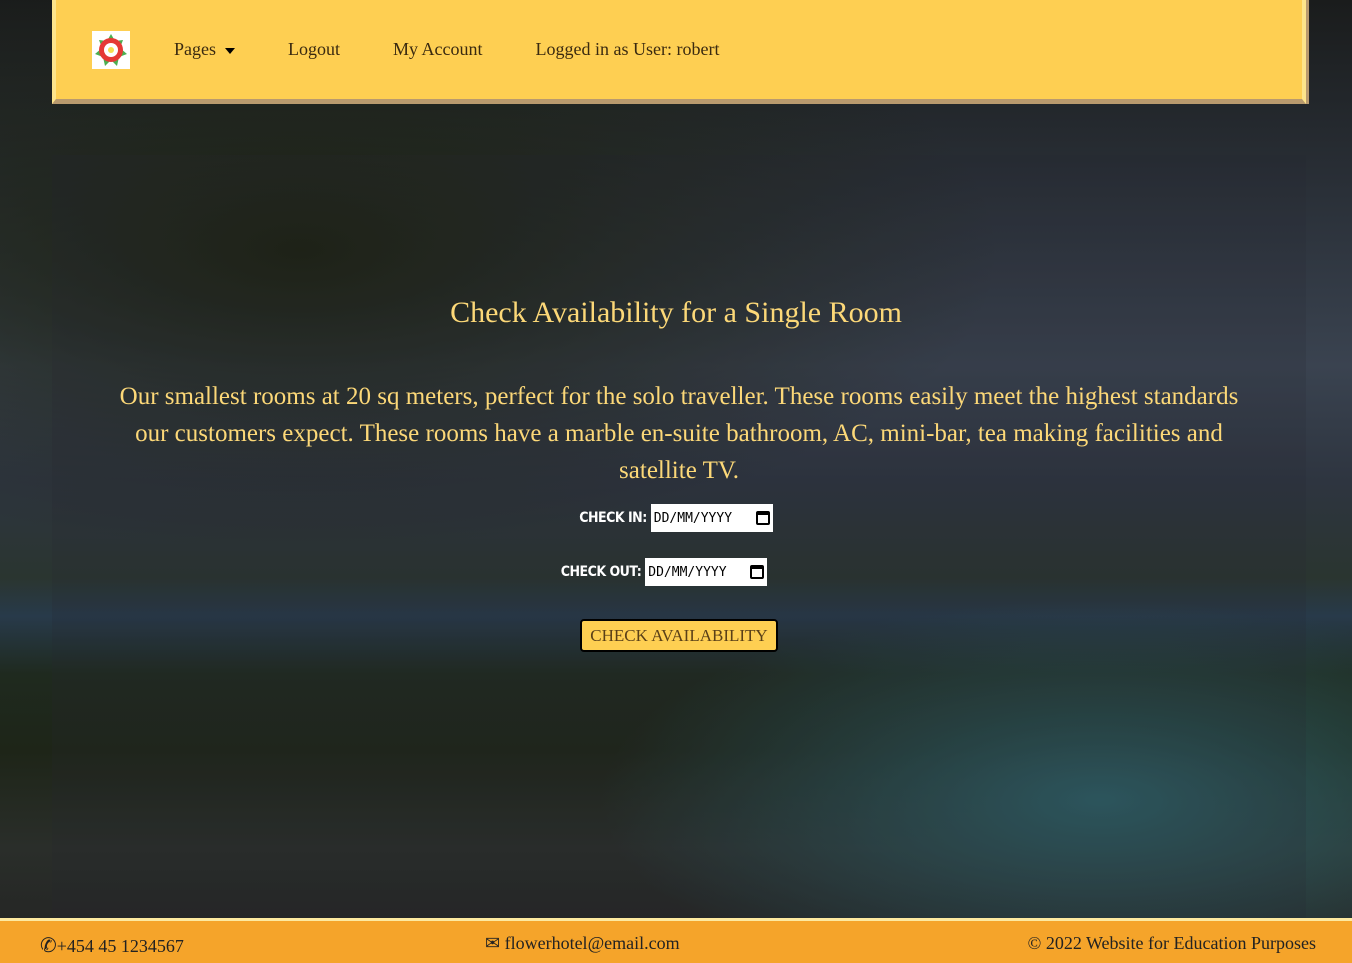 This screenshot has width=1352, height=963. What do you see at coordinates (230, 50) in the screenshot?
I see `caret-down-icon` at bounding box center [230, 50].